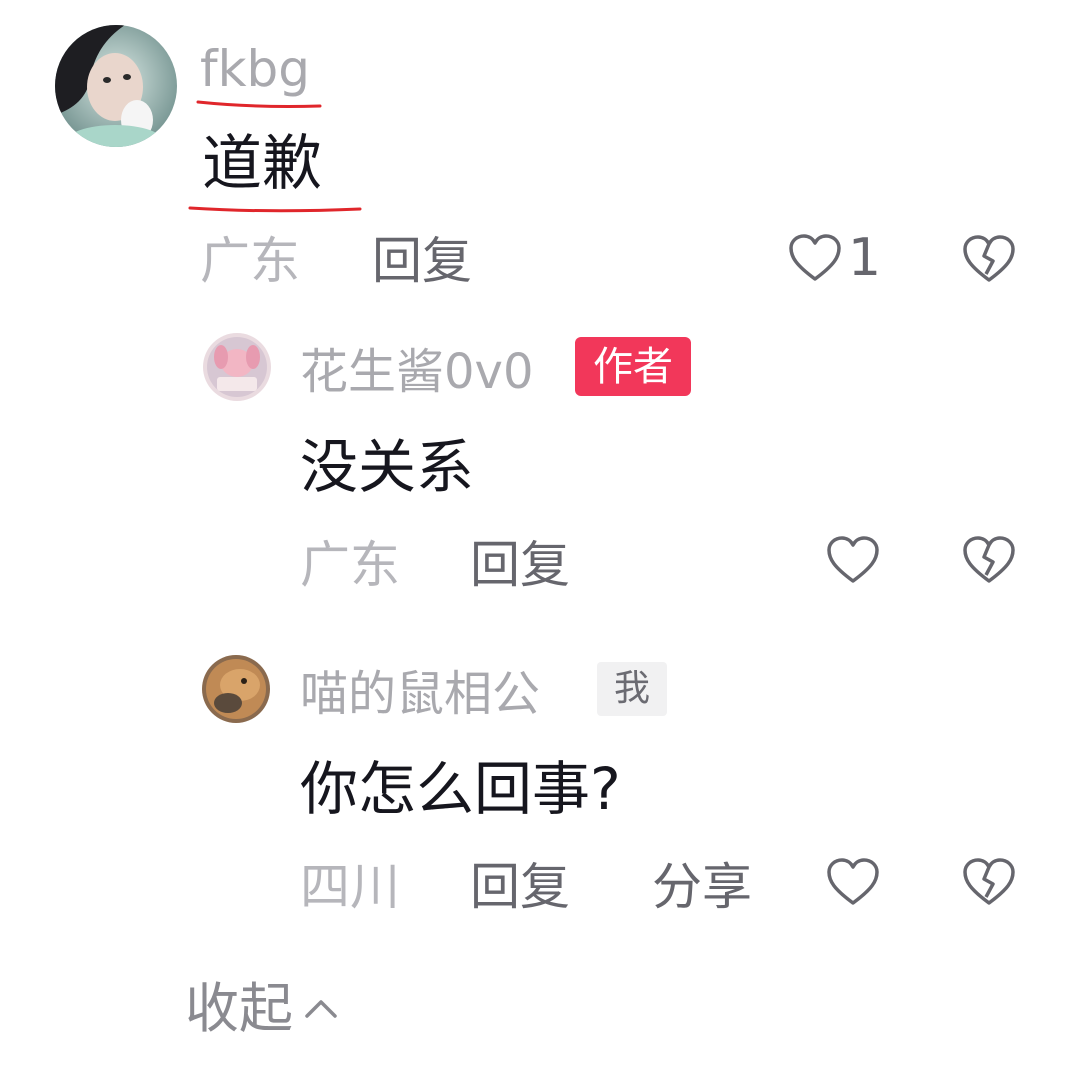 The height and width of the screenshot is (1068, 1080). Describe the element at coordinates (865, 258) in the screenshot. I see `like-count: 1` at that location.